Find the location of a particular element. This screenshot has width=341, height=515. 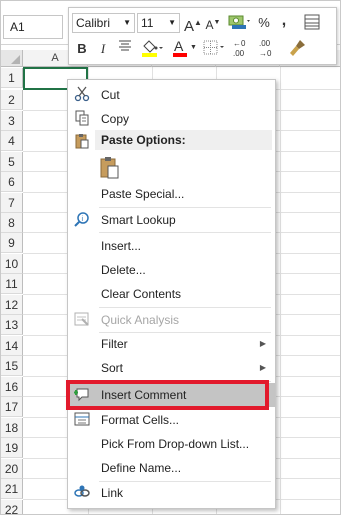

font-size-dropdown: 11 ▼ is located at coordinates (158, 23).